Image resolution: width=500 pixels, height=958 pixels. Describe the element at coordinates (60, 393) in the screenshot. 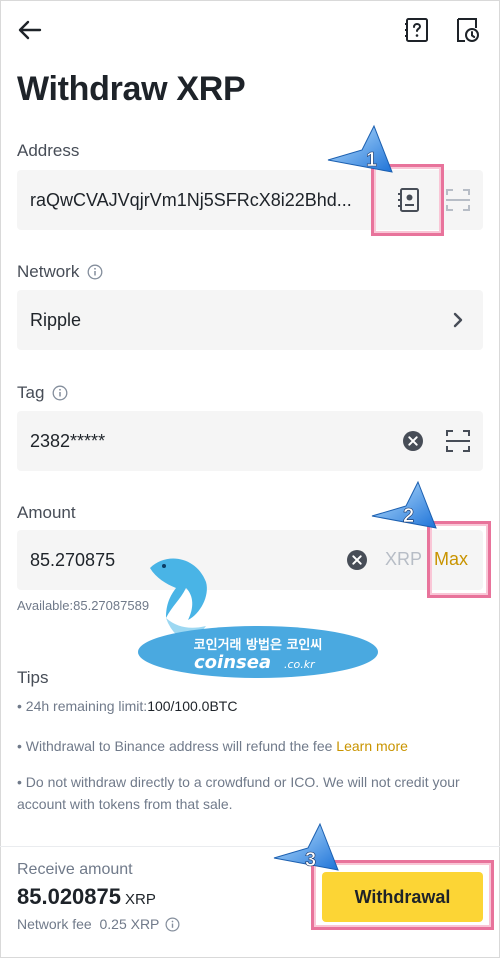

I see `tag-info-icon` at that location.